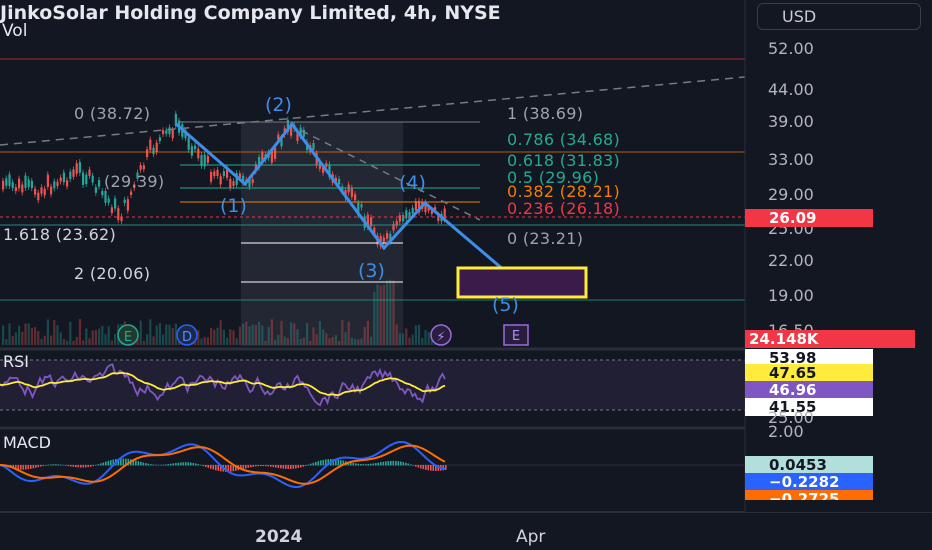 The image size is (932, 550). What do you see at coordinates (27, 442) in the screenshot?
I see `macd-pane-label: MACD` at bounding box center [27, 442].